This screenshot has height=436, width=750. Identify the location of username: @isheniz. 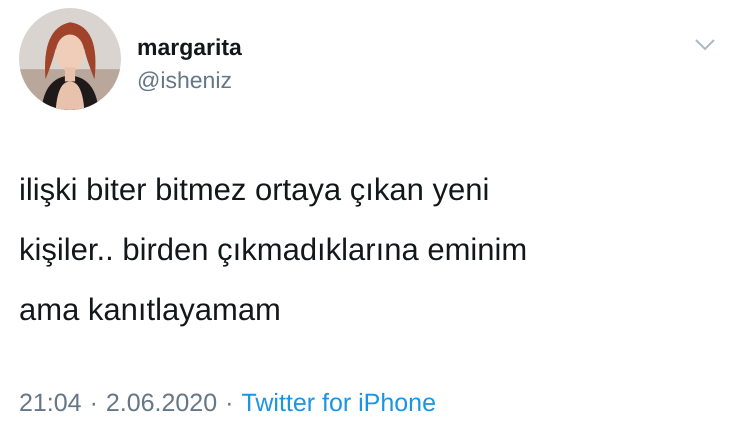
(185, 80).